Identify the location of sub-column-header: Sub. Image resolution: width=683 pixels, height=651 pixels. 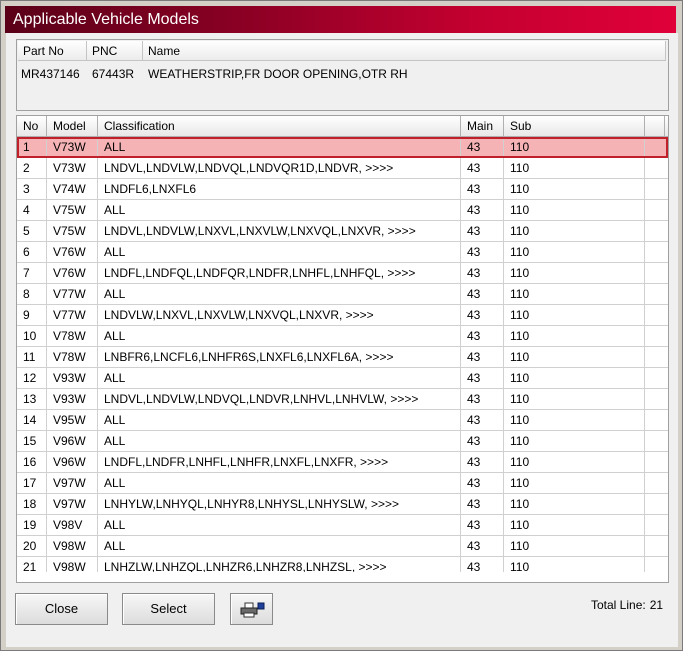
(574, 126).